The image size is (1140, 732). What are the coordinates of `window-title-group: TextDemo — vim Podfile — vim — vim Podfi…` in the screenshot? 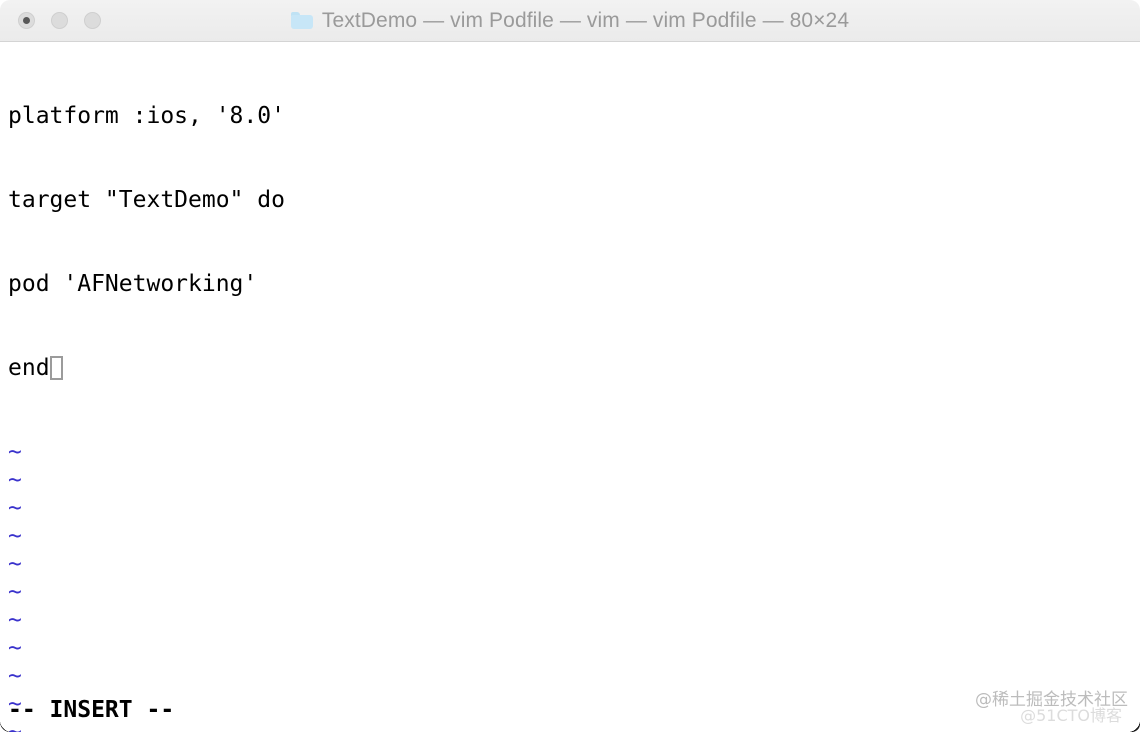 It's located at (570, 20).